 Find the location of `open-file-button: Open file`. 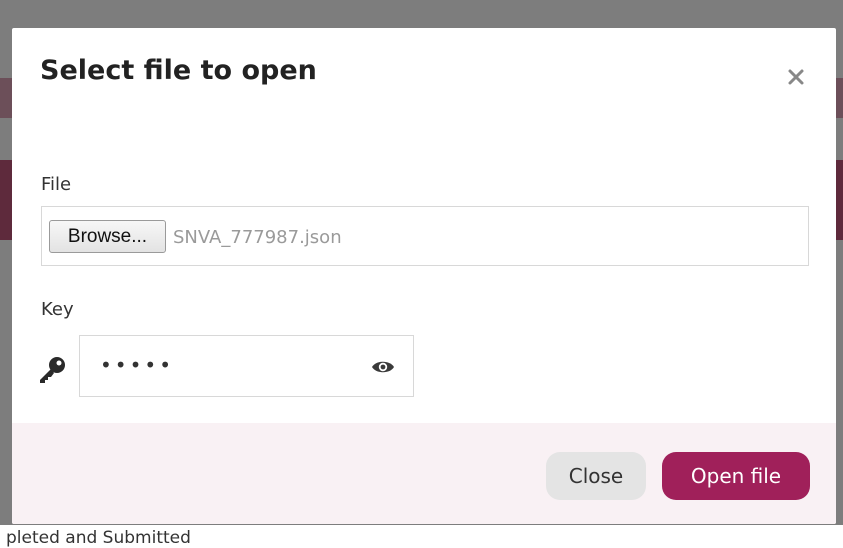

open-file-button: Open file is located at coordinates (736, 476).